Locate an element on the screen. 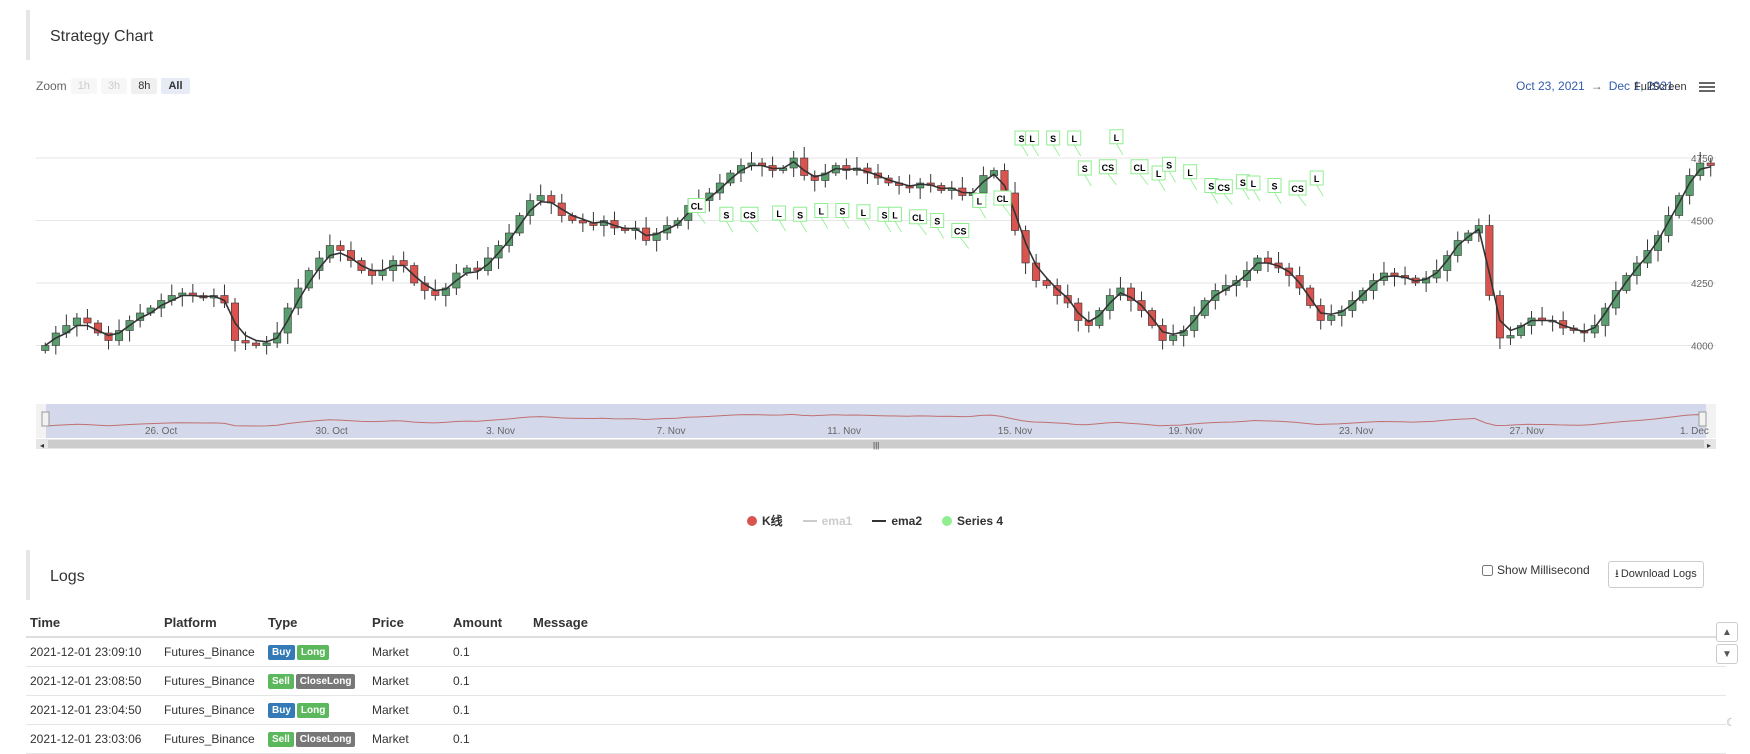  navigator-tick-label: 26. Oct is located at coordinates (161, 431).